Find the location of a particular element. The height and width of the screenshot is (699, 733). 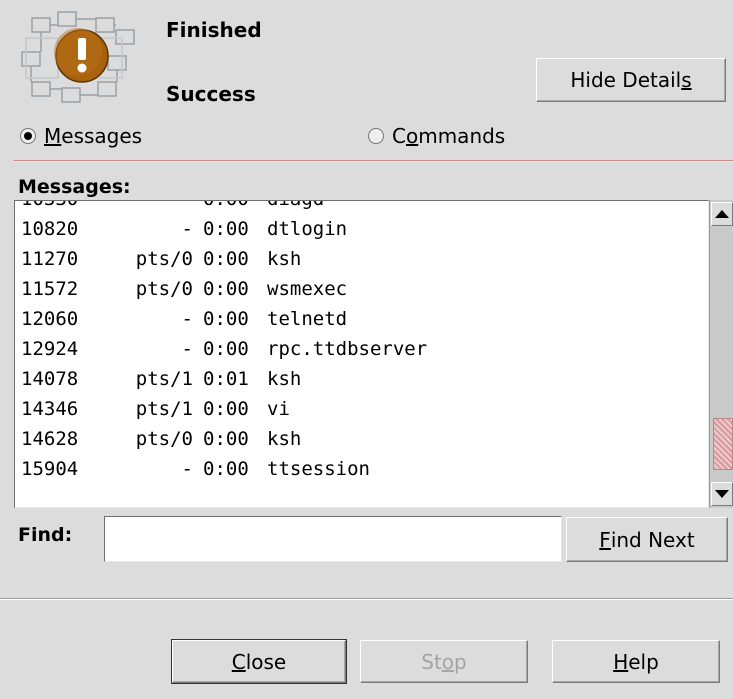

message-pid: 14078 is located at coordinates (50, 379).